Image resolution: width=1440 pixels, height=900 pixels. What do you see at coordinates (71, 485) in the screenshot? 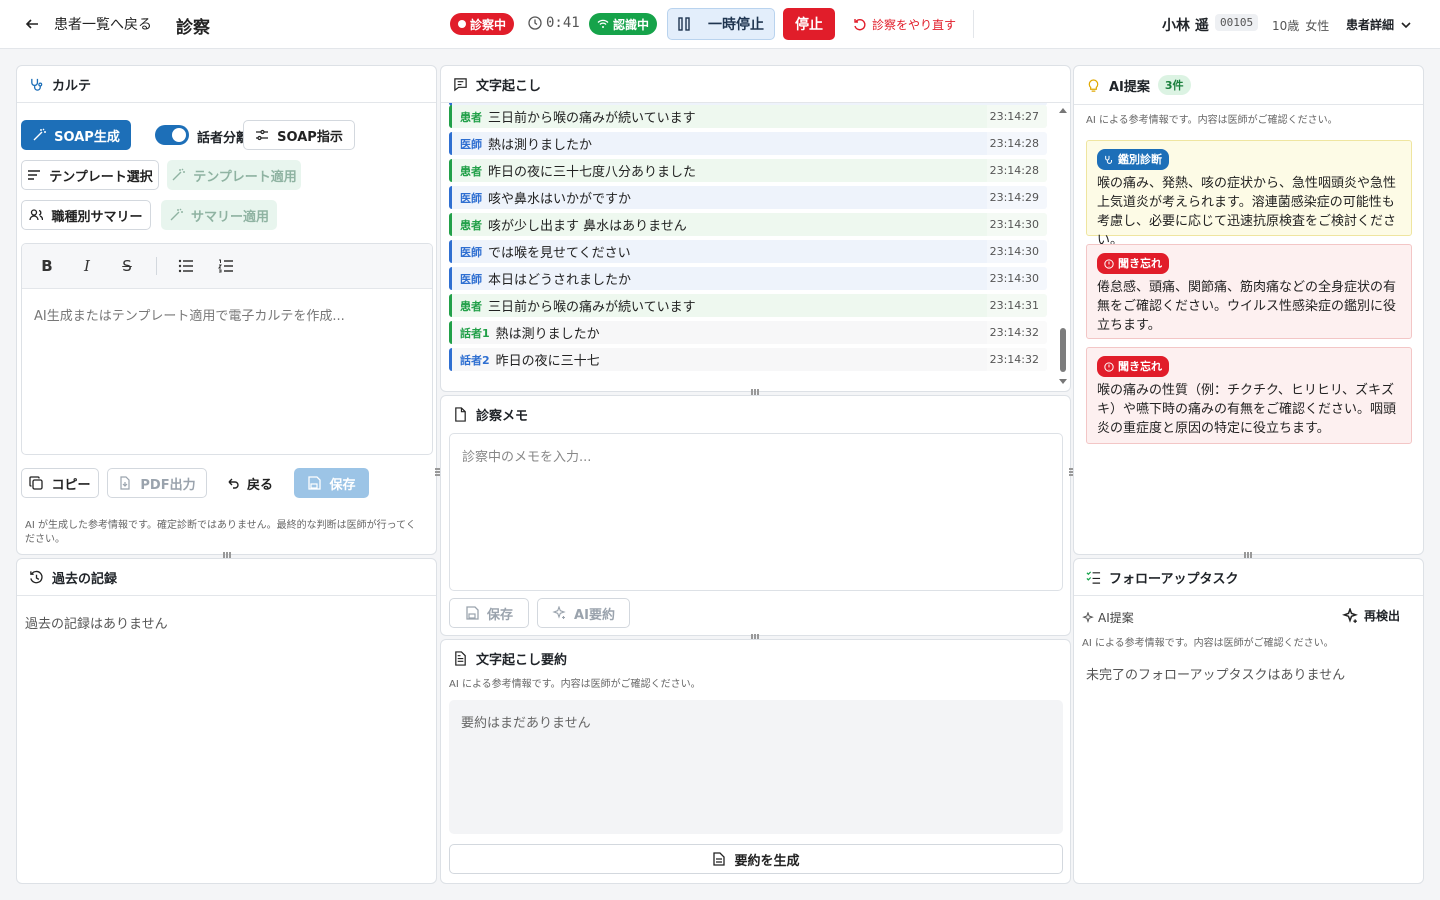
I see `copy-label: コピー` at bounding box center [71, 485].